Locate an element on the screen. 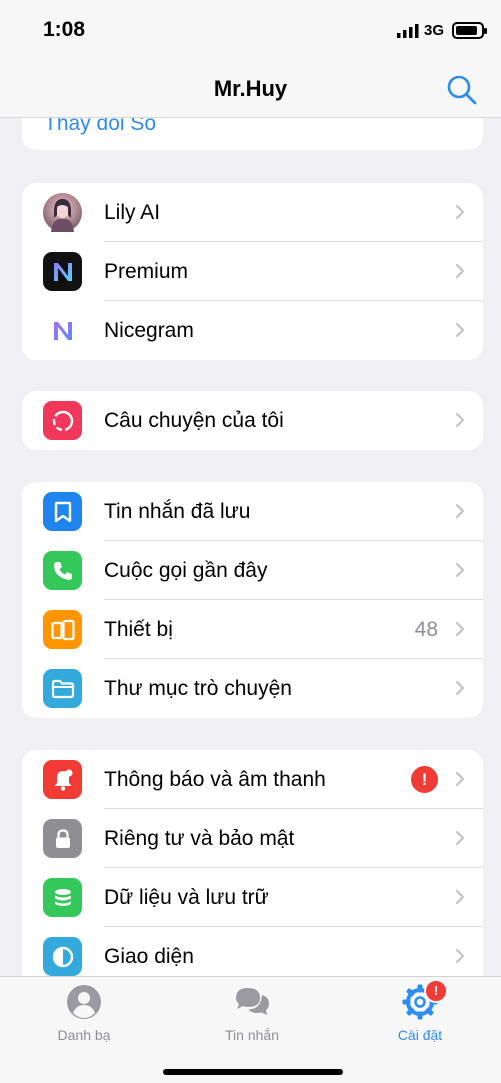 The width and height of the screenshot is (501, 1083). row-premium: Premium is located at coordinates (252, 271).